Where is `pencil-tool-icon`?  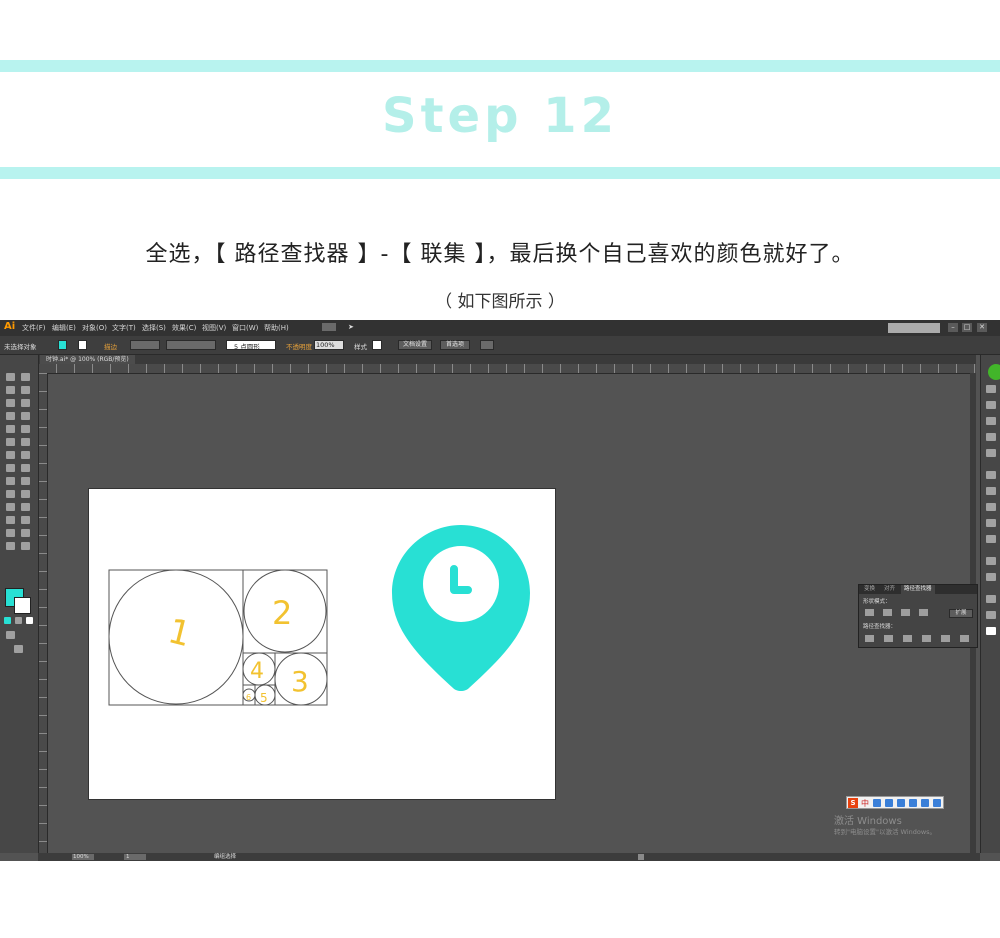 pencil-tool-icon is located at coordinates (25, 429).